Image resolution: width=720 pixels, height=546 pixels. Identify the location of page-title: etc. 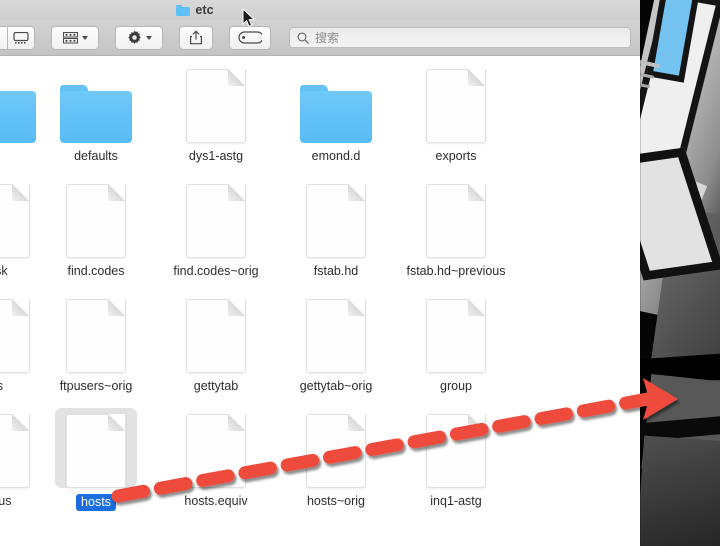
(204, 10).